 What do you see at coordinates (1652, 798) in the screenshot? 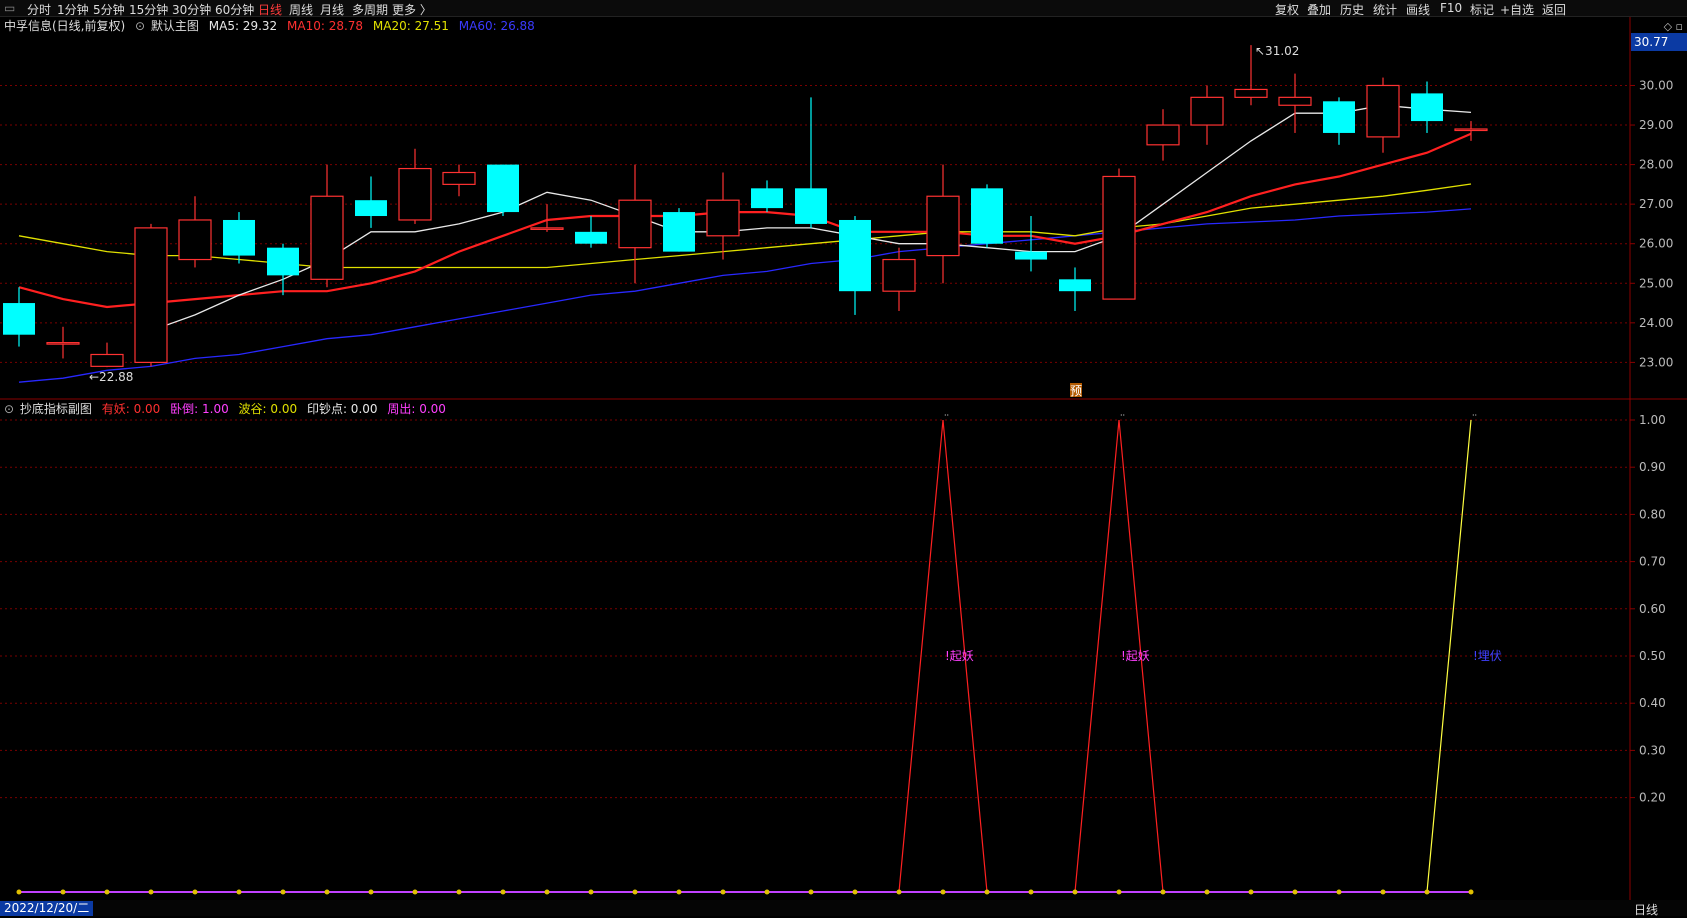
I see `y-tick-label: 0.20` at bounding box center [1652, 798].